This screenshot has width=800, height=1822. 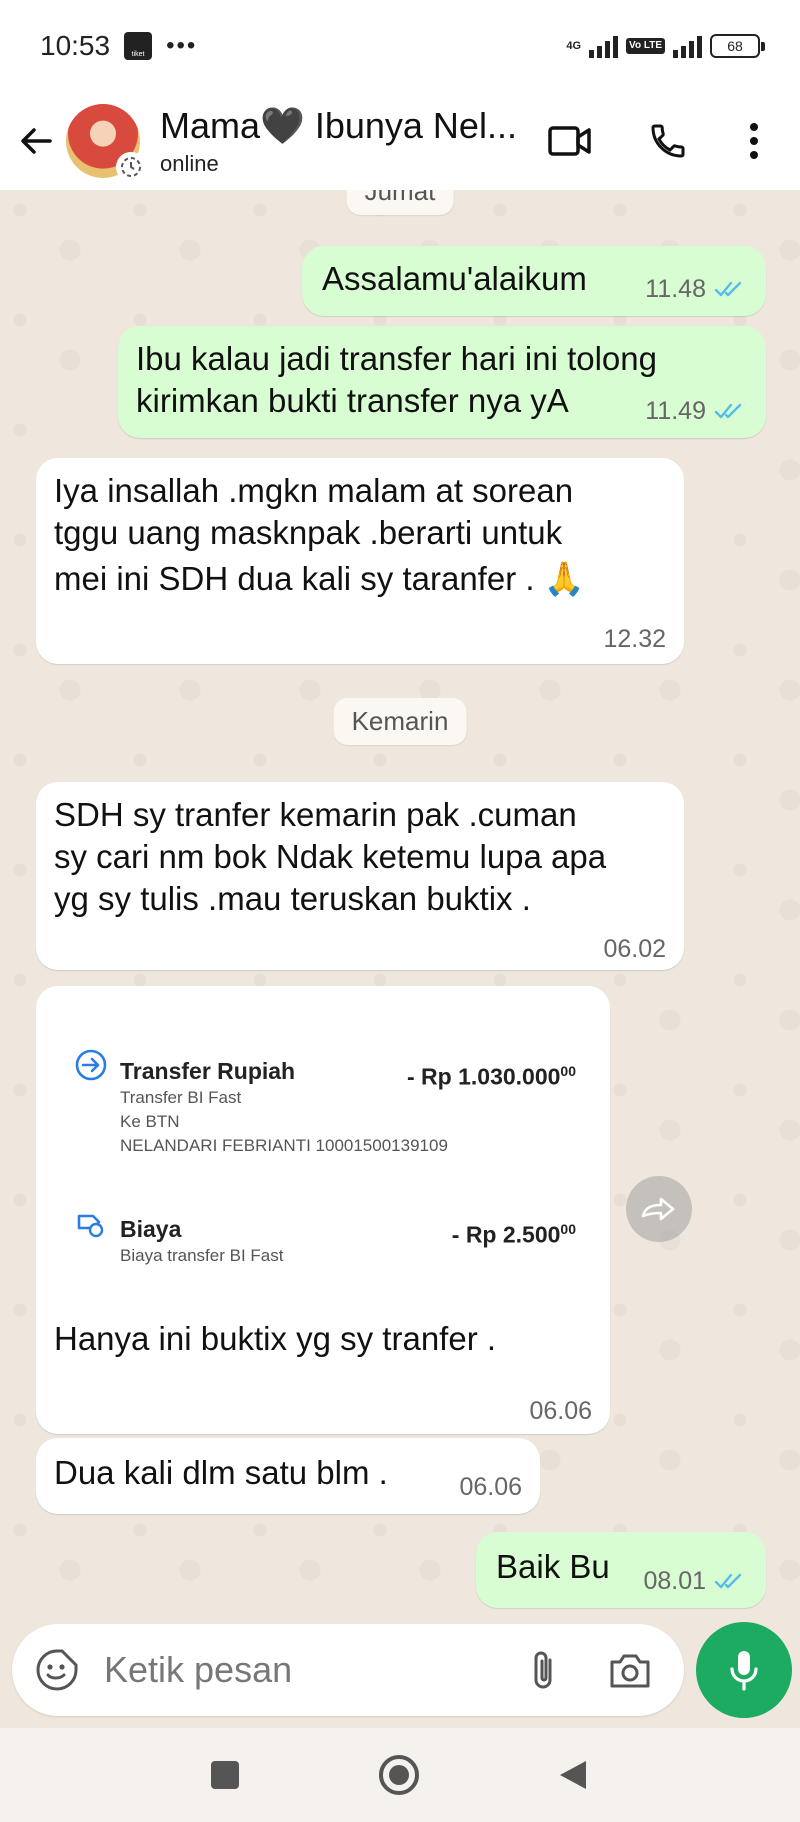 I want to click on back-arrow-icon, so click(x=36, y=141).